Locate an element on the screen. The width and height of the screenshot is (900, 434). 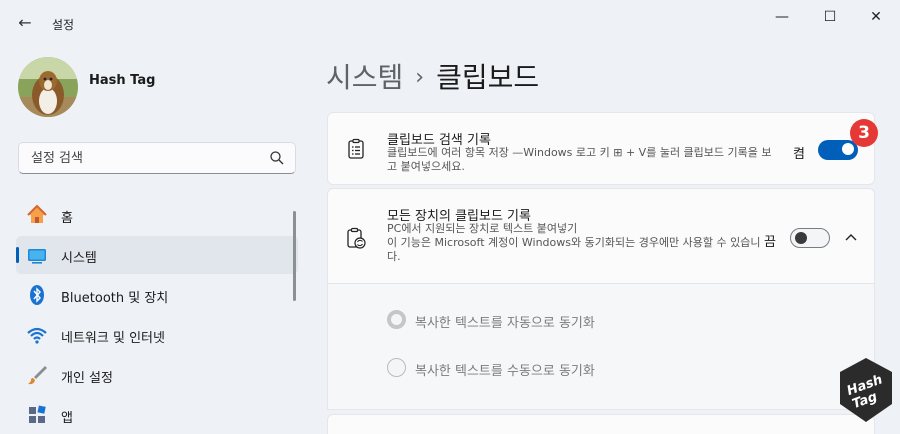
step-badge: 3 is located at coordinates (864, 133).